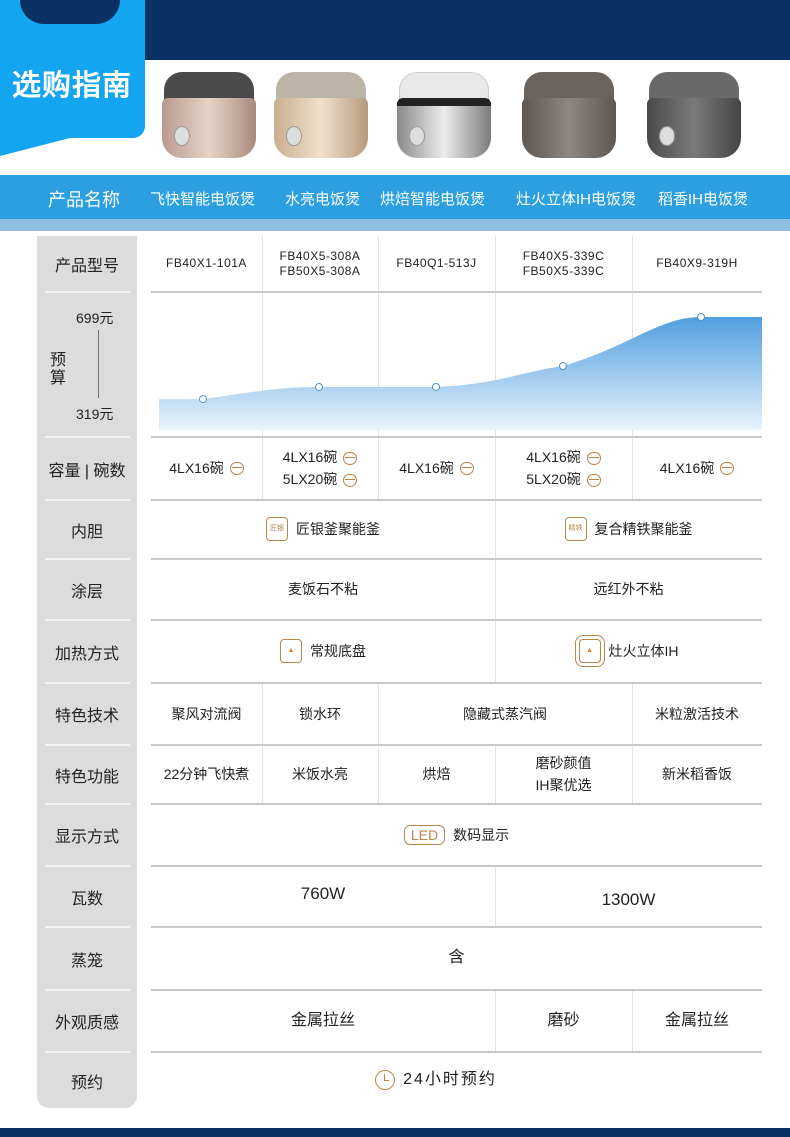  Describe the element at coordinates (456, 957) in the screenshot. I see `steamer-cell: 含` at that location.